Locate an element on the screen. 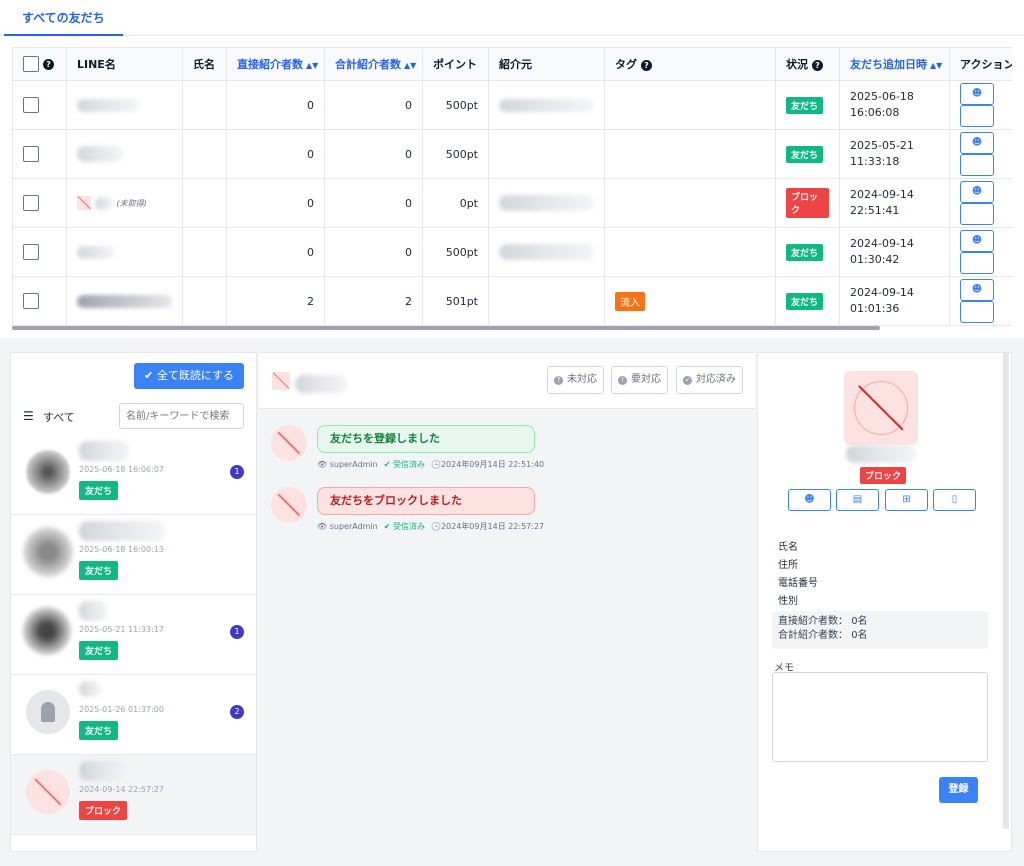 The image size is (1024, 866). header-total-referrals: 合計紹介者数 ▲▼ is located at coordinates (373, 64).